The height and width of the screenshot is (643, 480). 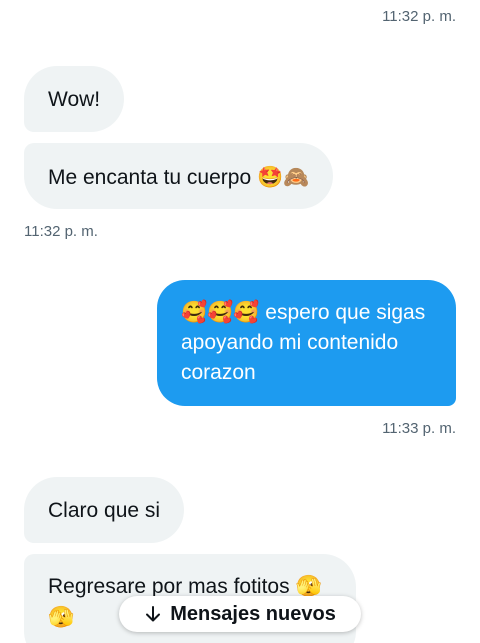 What do you see at coordinates (220, 312) in the screenshot?
I see `emoji-smiling-hearts-icon: 🥰🥰🥰` at bounding box center [220, 312].